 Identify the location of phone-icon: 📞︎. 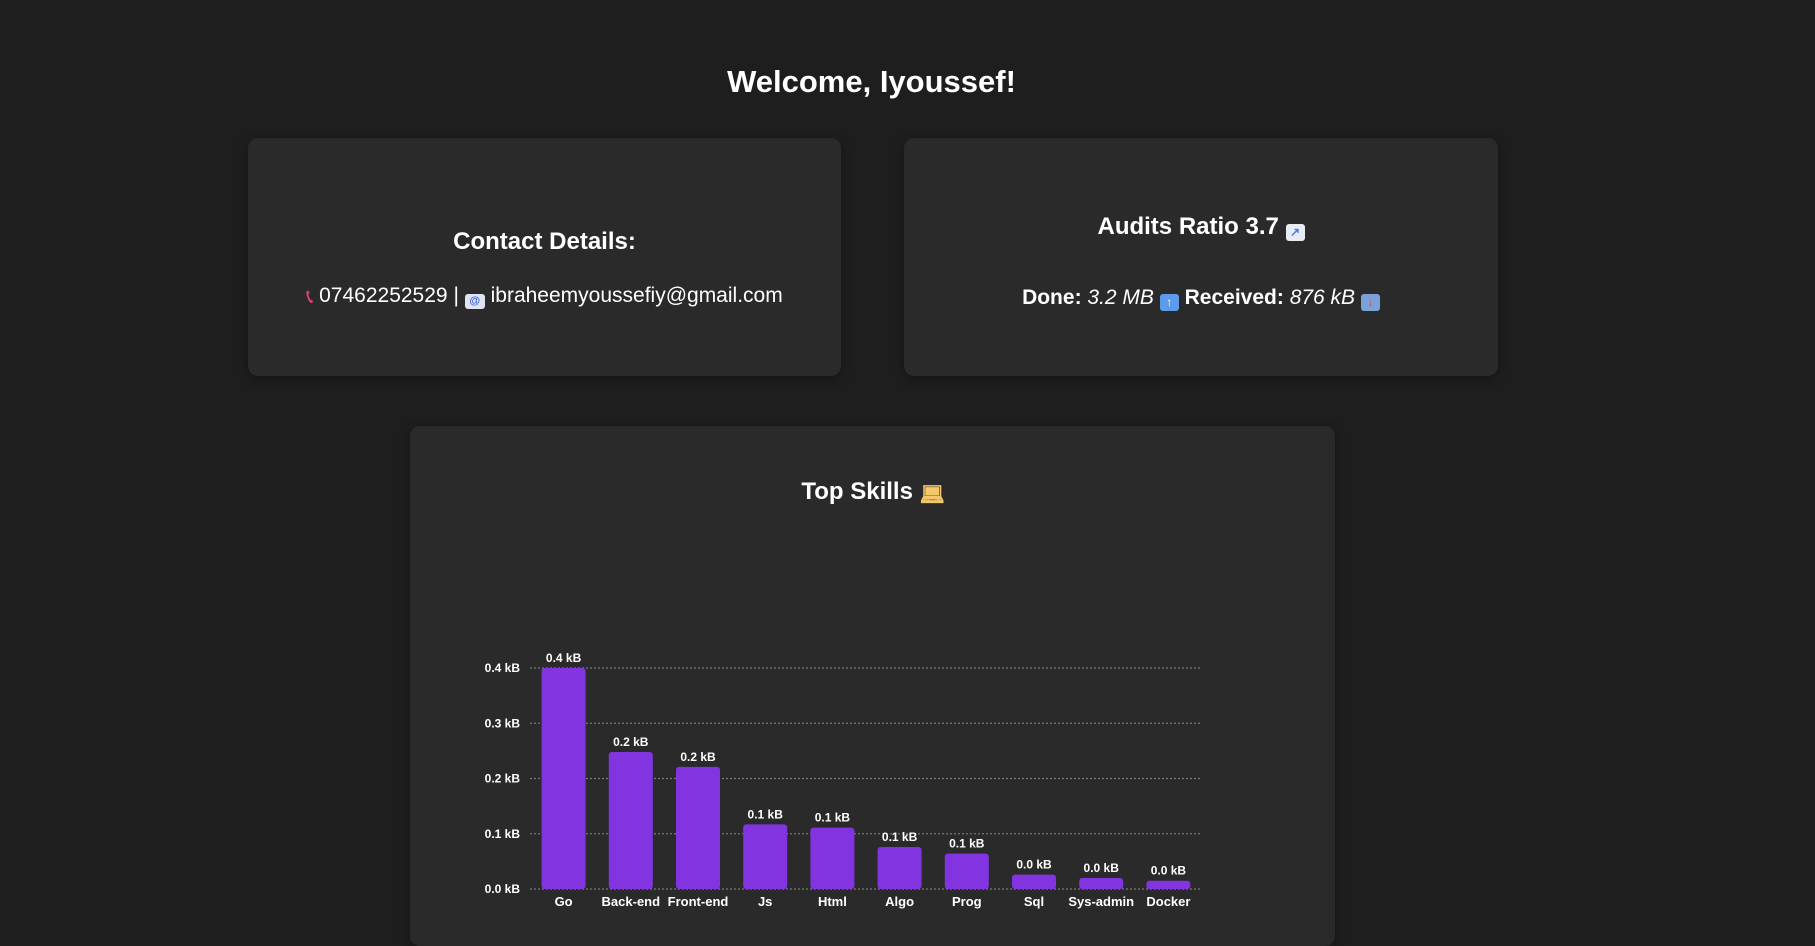
(310, 297).